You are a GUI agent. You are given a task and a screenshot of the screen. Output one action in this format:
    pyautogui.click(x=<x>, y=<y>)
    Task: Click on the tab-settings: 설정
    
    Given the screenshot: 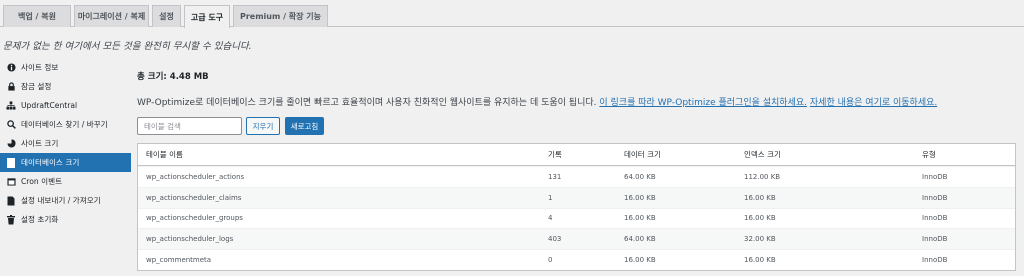 What is the action you would take?
    pyautogui.click(x=166, y=16)
    